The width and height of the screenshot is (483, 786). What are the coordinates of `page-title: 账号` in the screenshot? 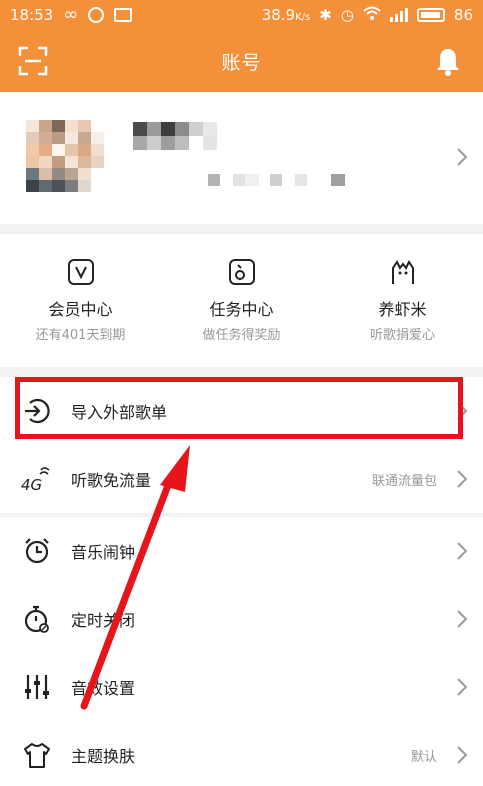 It's located at (241, 62).